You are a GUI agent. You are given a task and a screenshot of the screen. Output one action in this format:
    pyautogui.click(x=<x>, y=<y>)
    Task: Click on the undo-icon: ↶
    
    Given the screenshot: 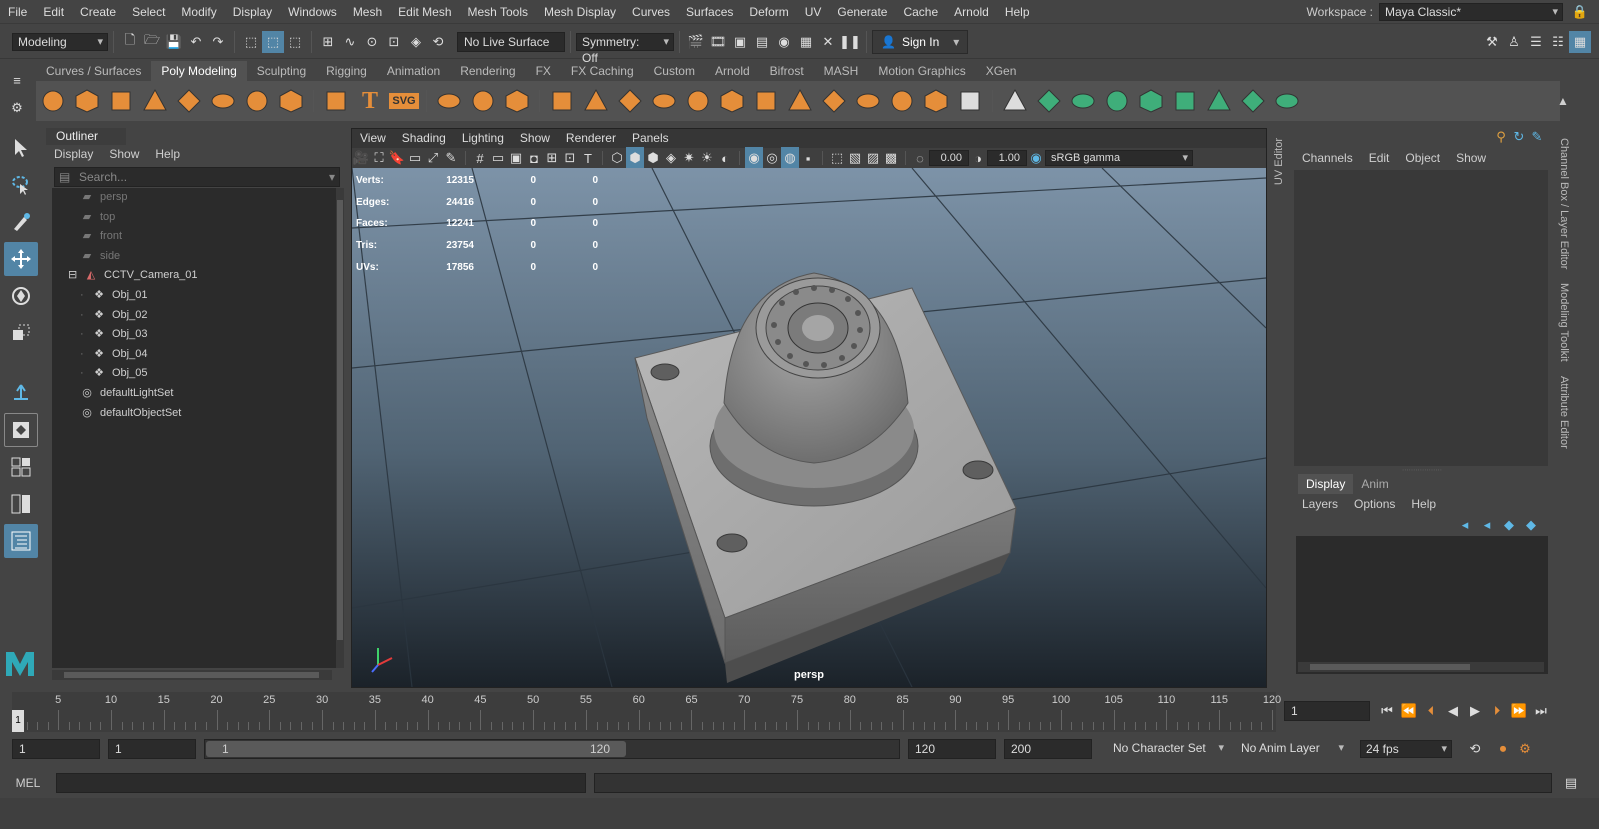 What is the action you would take?
    pyautogui.click(x=196, y=42)
    